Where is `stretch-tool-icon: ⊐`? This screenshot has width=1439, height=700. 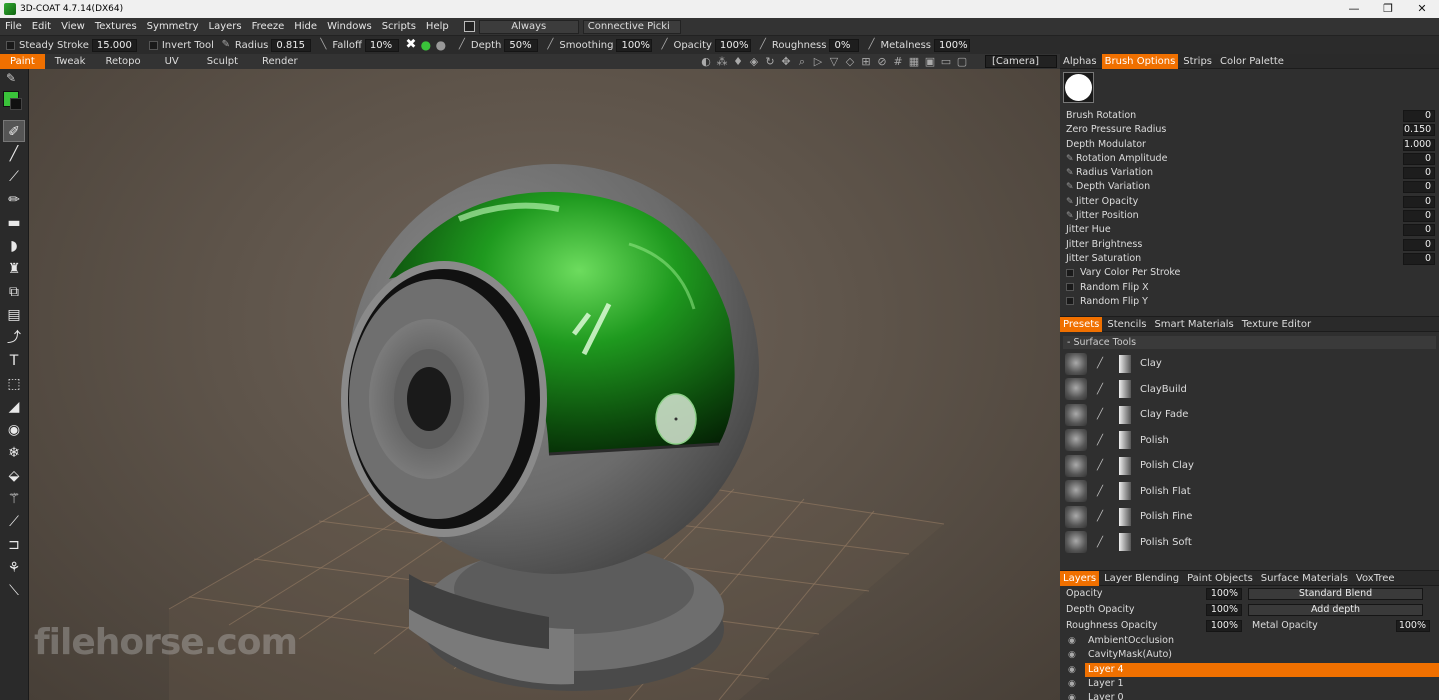 stretch-tool-icon: ⊐ is located at coordinates (14, 545).